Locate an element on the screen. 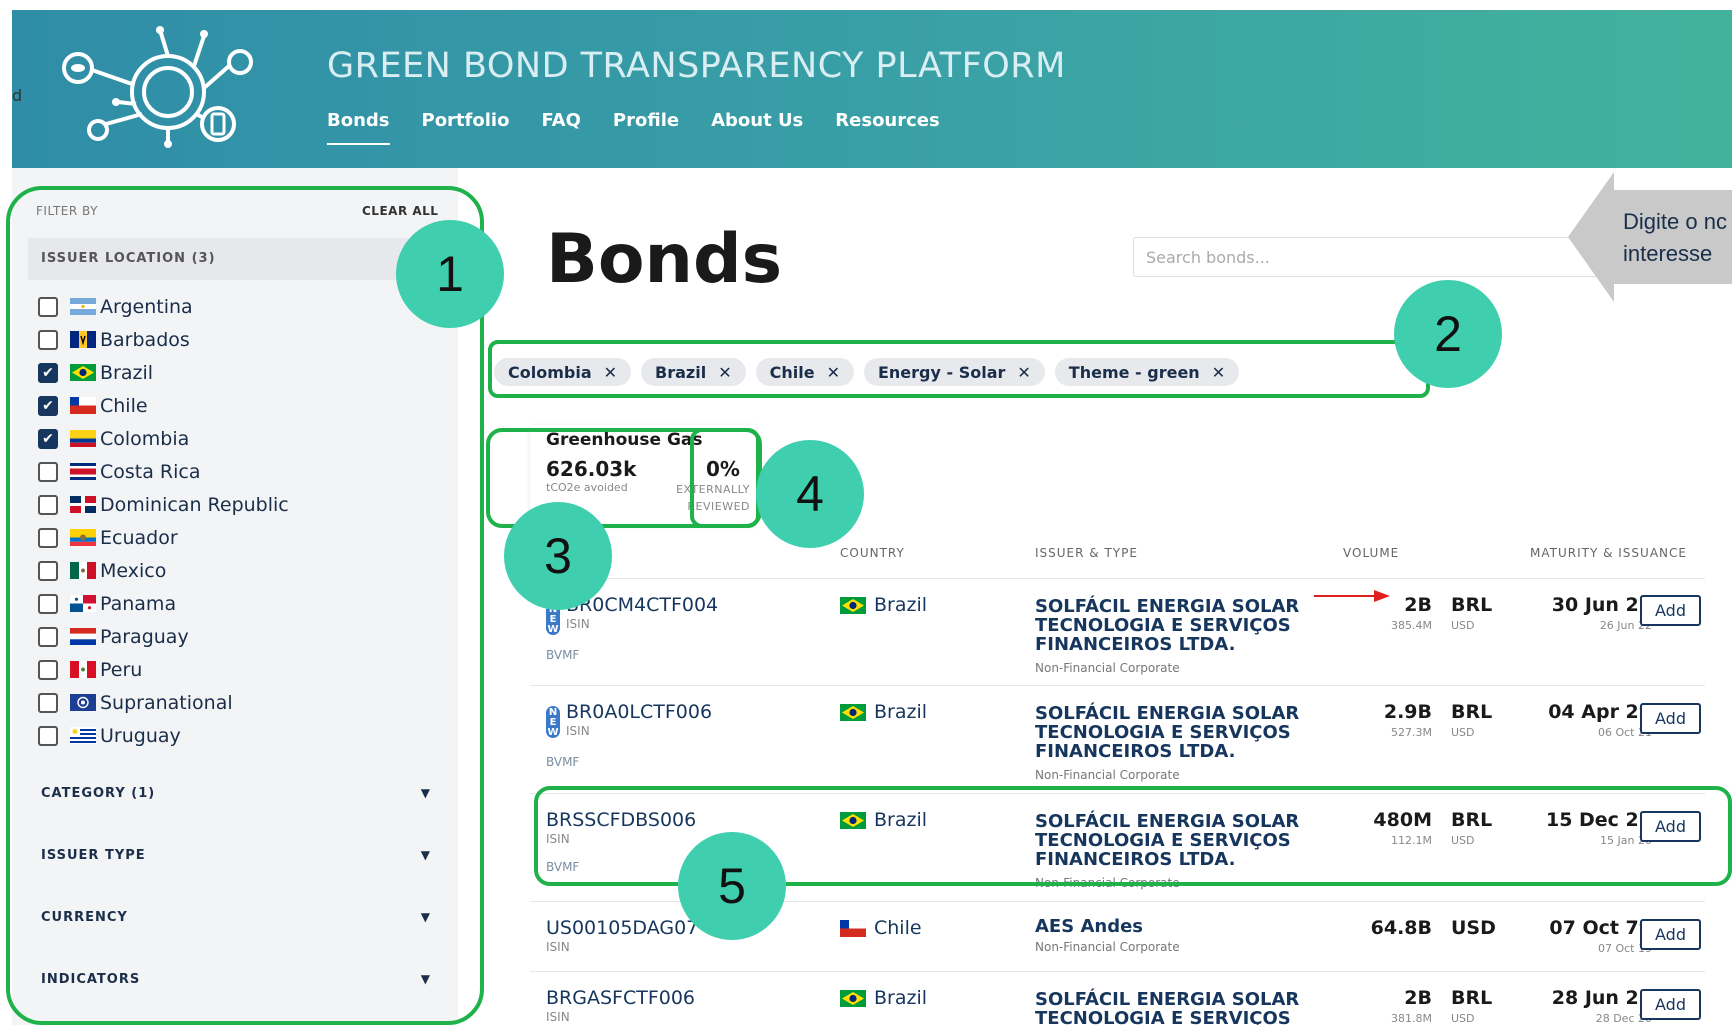 This screenshot has width=1732, height=1025. issuance-date: 28 Dec 20 is located at coordinates (1623, 1018).